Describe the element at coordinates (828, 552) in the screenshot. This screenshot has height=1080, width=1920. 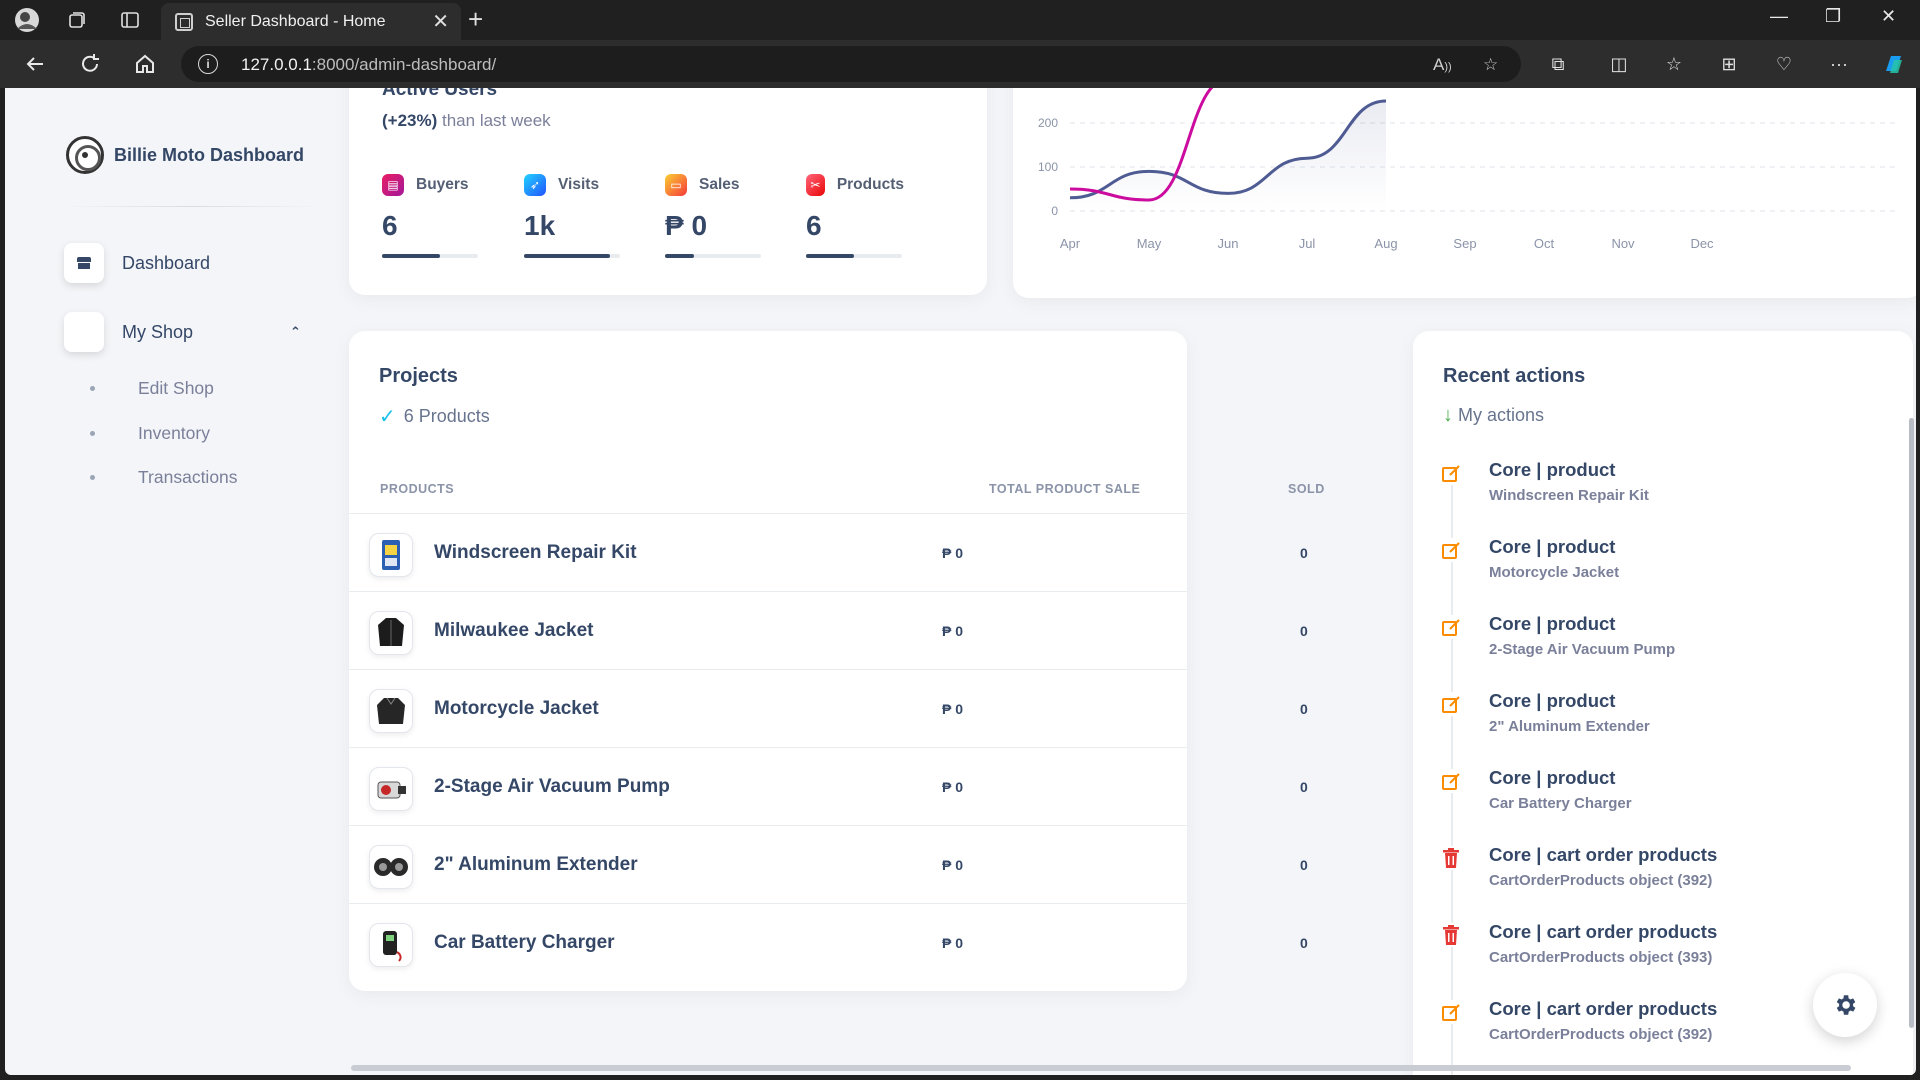
I see `table-row: Windscreen Repair Kit ₱ 0 0` at that location.